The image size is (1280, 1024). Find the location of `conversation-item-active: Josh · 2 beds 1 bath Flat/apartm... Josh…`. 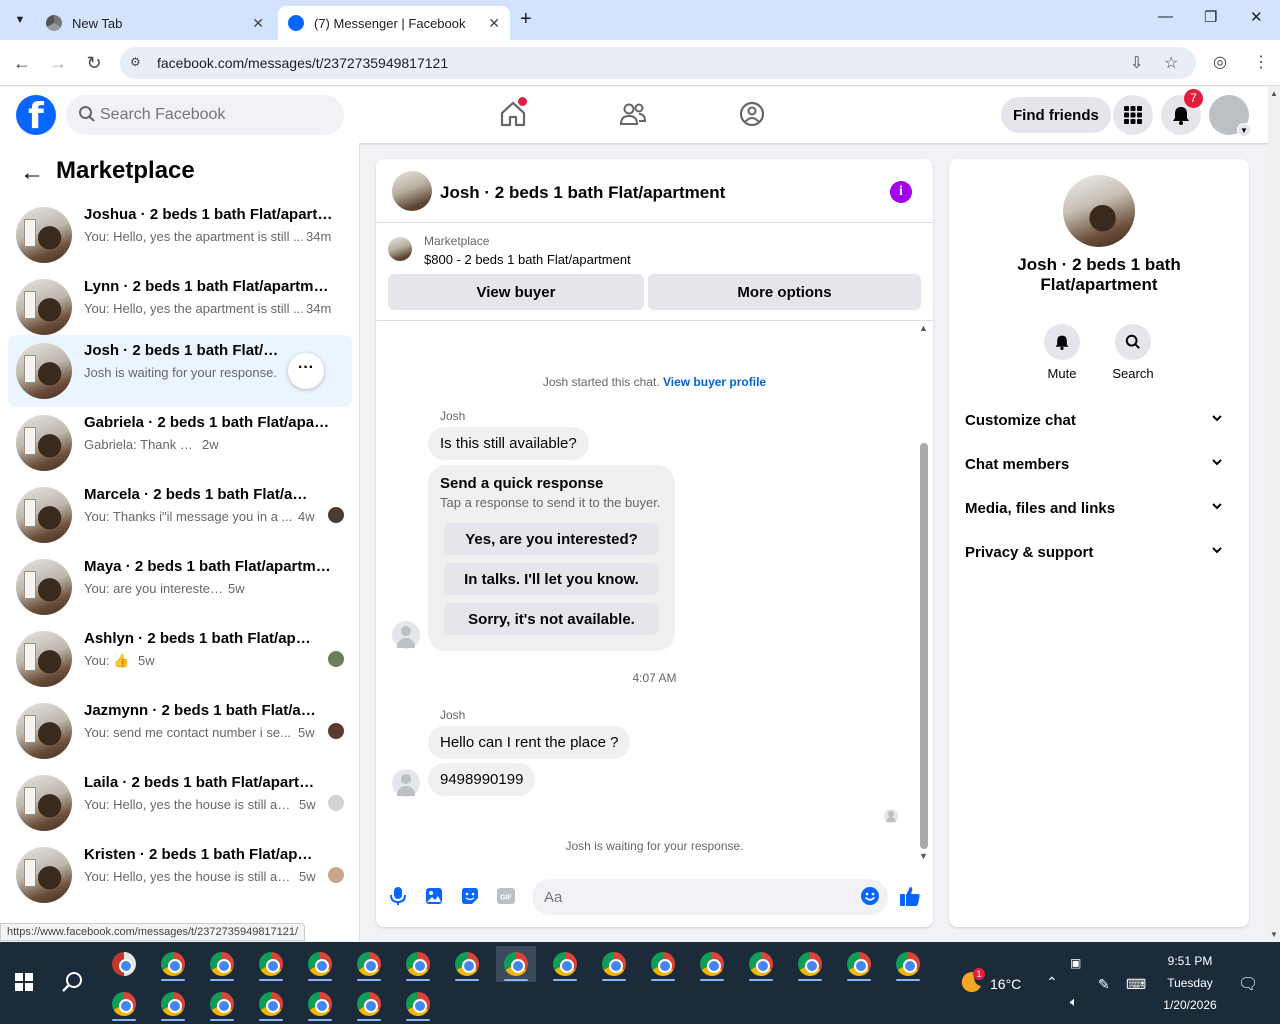

conversation-item-active: Josh · 2 beds 1 bath Flat/apartm... Josh… is located at coordinates (180, 371).